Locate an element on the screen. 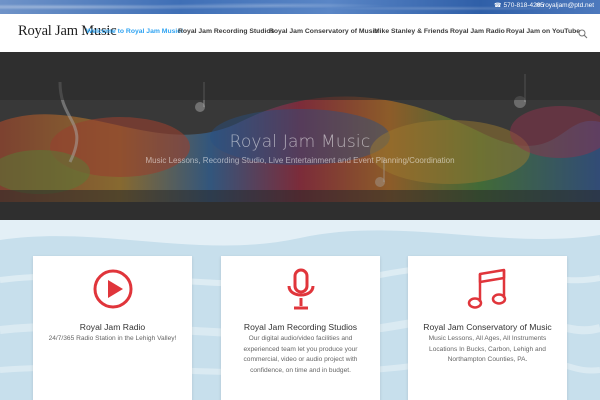 The width and height of the screenshot is (600, 400). feature-title: Royal Jam Conservatory of Music is located at coordinates (487, 327).